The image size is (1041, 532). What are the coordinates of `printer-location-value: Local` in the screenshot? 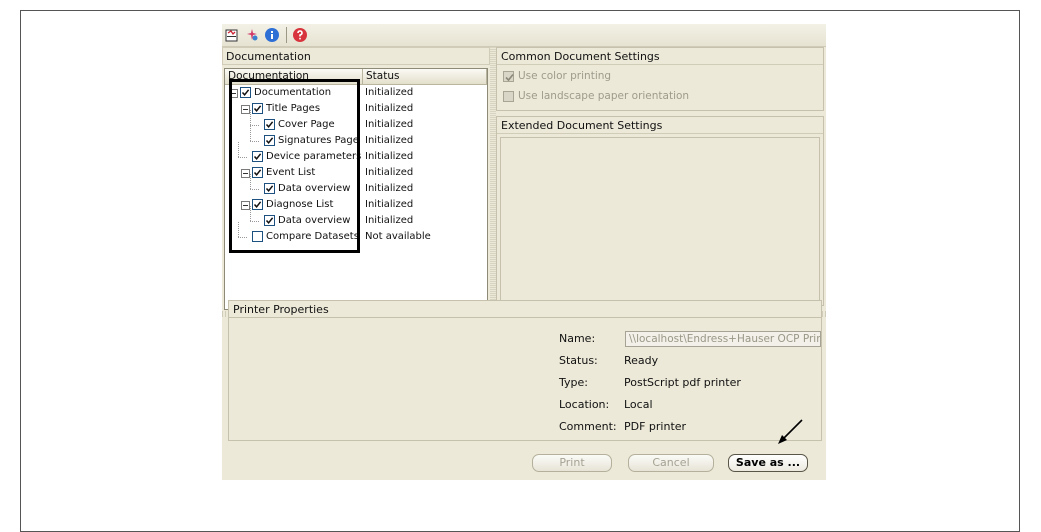 It's located at (638, 404).